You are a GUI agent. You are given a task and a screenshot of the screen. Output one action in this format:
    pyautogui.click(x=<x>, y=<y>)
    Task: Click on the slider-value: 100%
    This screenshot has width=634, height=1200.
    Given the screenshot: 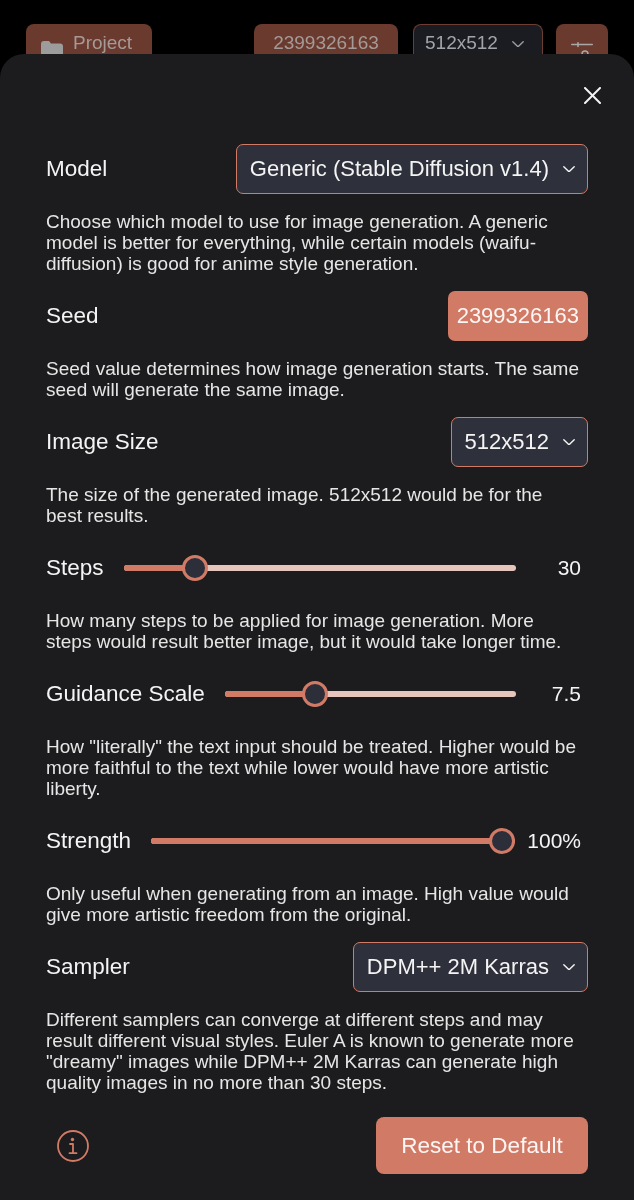 What is the action you would take?
    pyautogui.click(x=554, y=841)
    